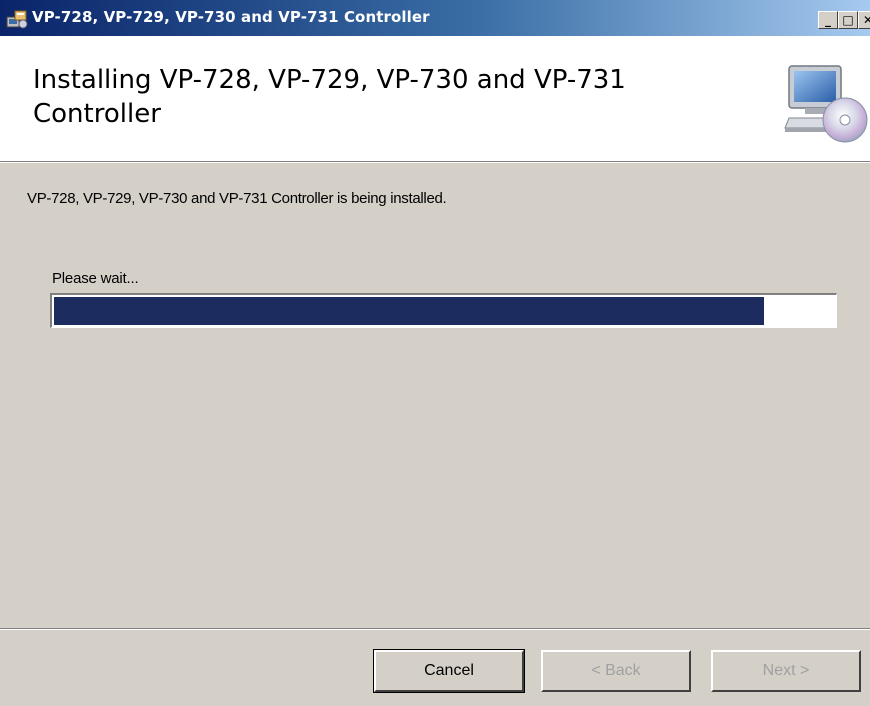 This screenshot has width=870, height=706. What do you see at coordinates (828, 20) in the screenshot?
I see `minimize-button: _` at bounding box center [828, 20].